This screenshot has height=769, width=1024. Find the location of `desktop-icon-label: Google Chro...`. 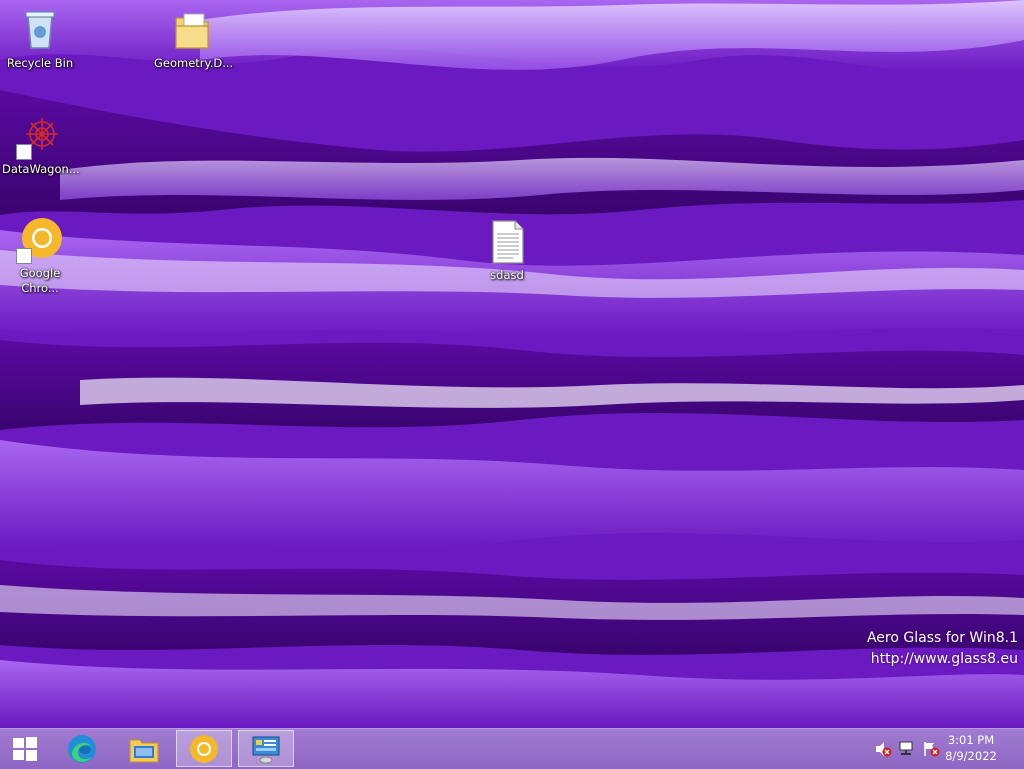

desktop-icon-label: Google Chro... is located at coordinates (40, 280).